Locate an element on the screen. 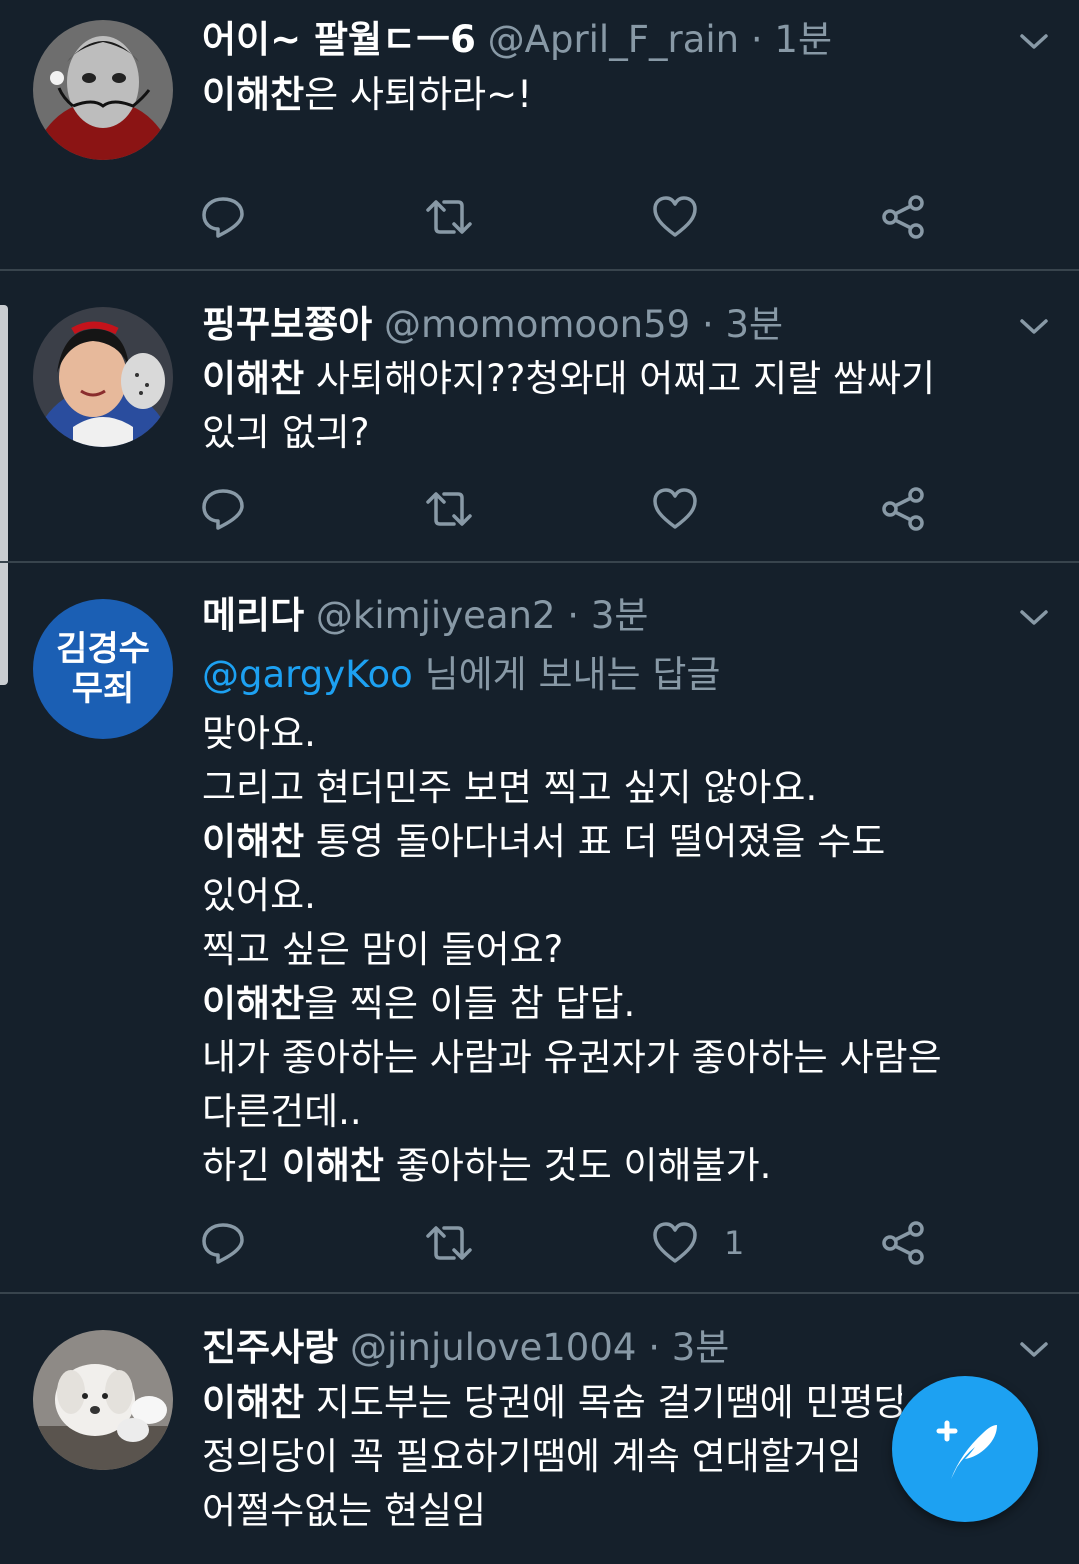  display-name: 메리다 is located at coordinates (253, 615).